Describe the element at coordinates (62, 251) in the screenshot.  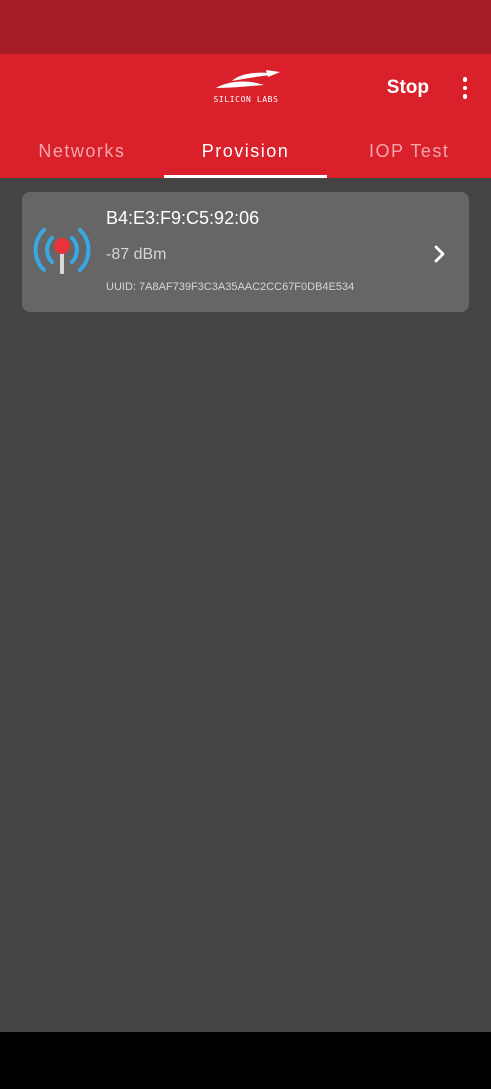
I see `signal-antenna-icon` at that location.